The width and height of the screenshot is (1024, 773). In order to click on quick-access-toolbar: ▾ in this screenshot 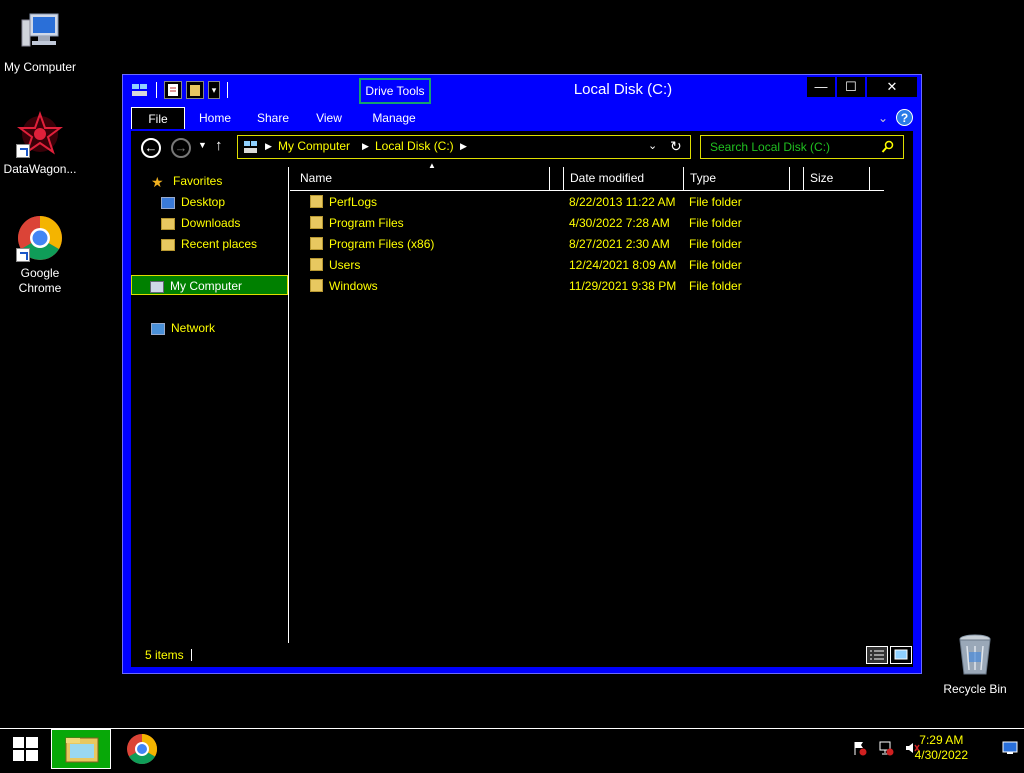, I will do `click(181, 90)`.